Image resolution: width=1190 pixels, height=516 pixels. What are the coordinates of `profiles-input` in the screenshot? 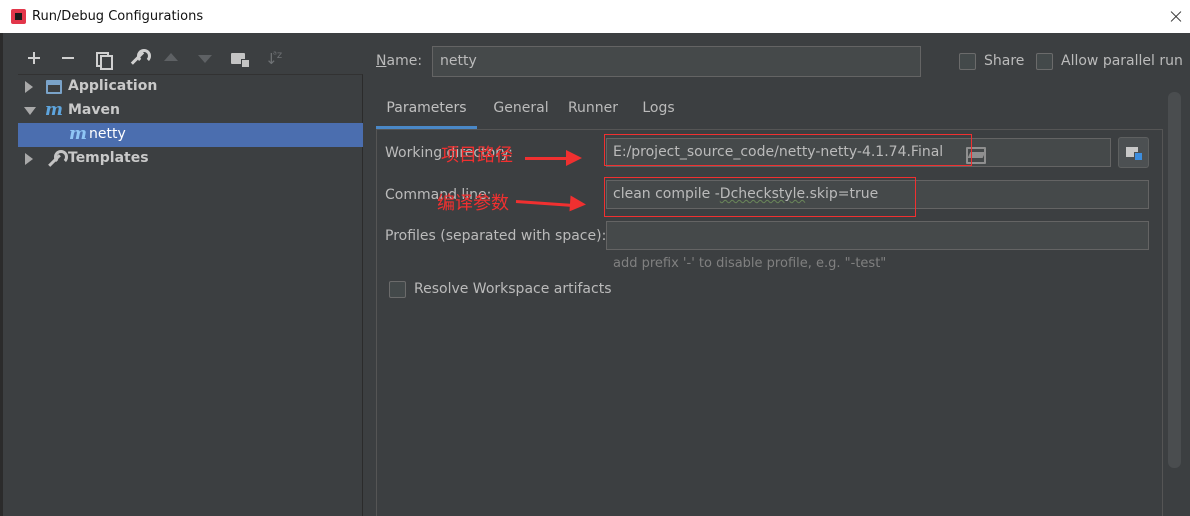 It's located at (877, 235).